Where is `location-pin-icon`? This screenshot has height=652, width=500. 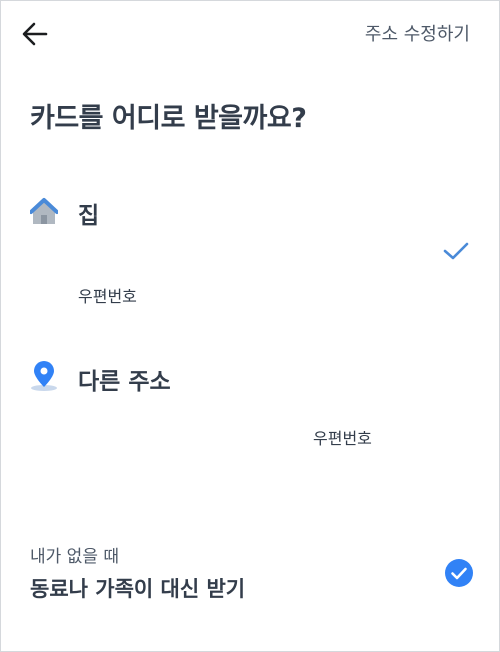 location-pin-icon is located at coordinates (44, 376).